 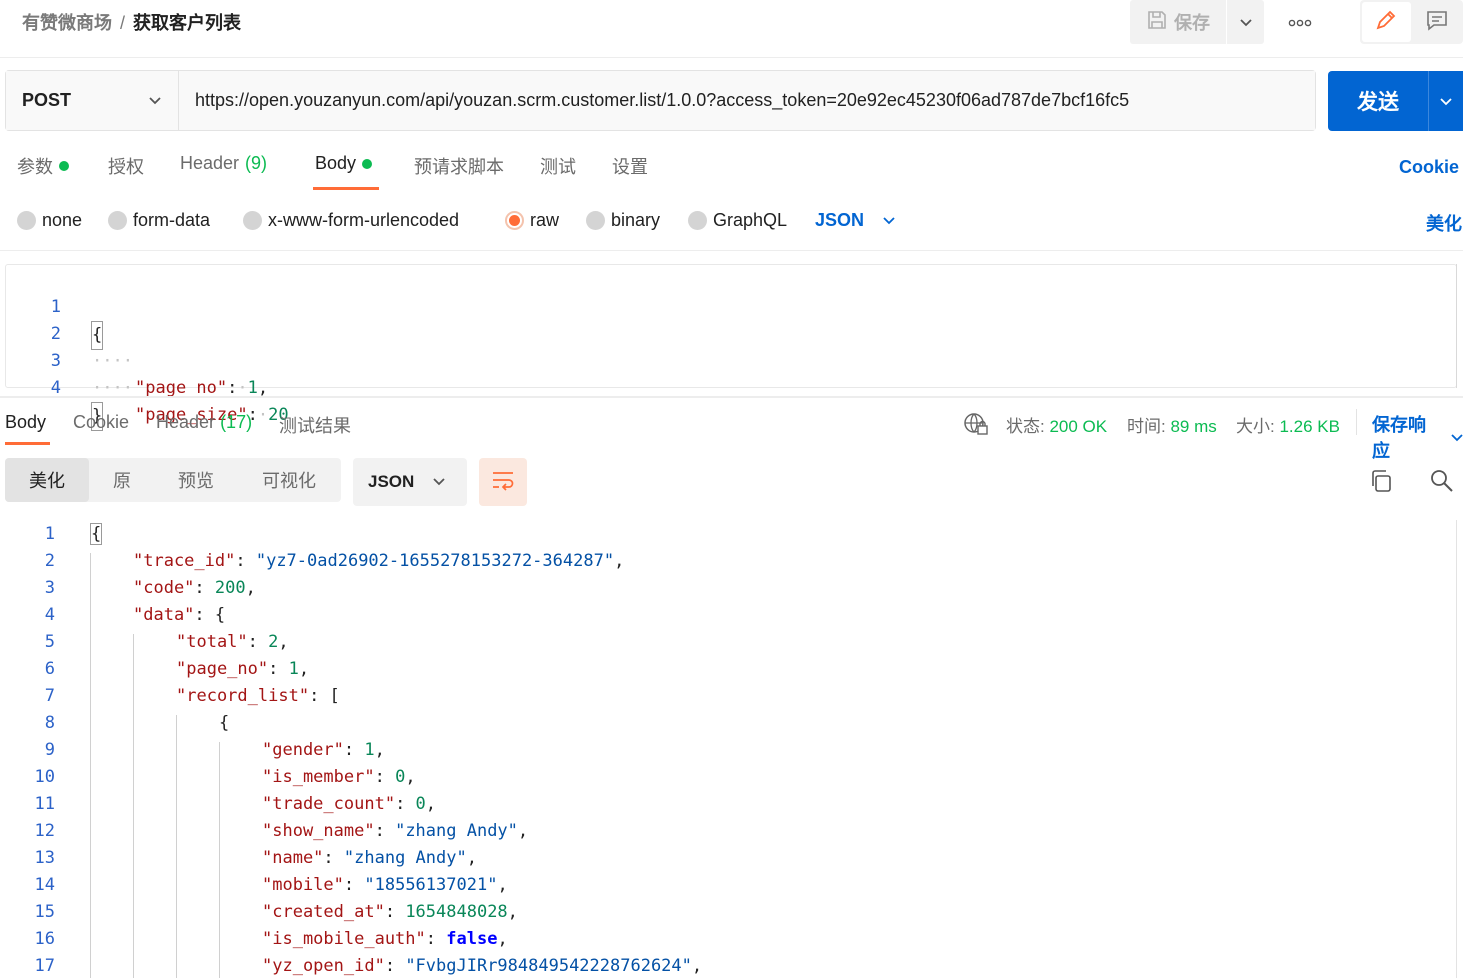 I want to click on more-actions-button, so click(x=1300, y=21).